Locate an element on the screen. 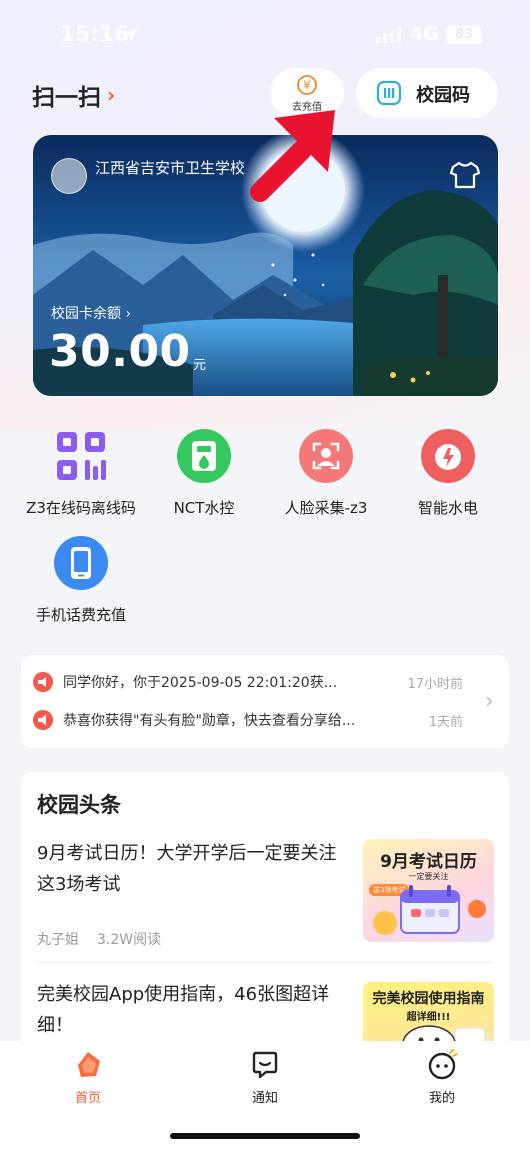 Image resolution: width=530 pixels, height=1149 pixels. notification-item: 同学你好，你于2025-09-05 22:01:20获... 17小时前 is located at coordinates (248, 682).